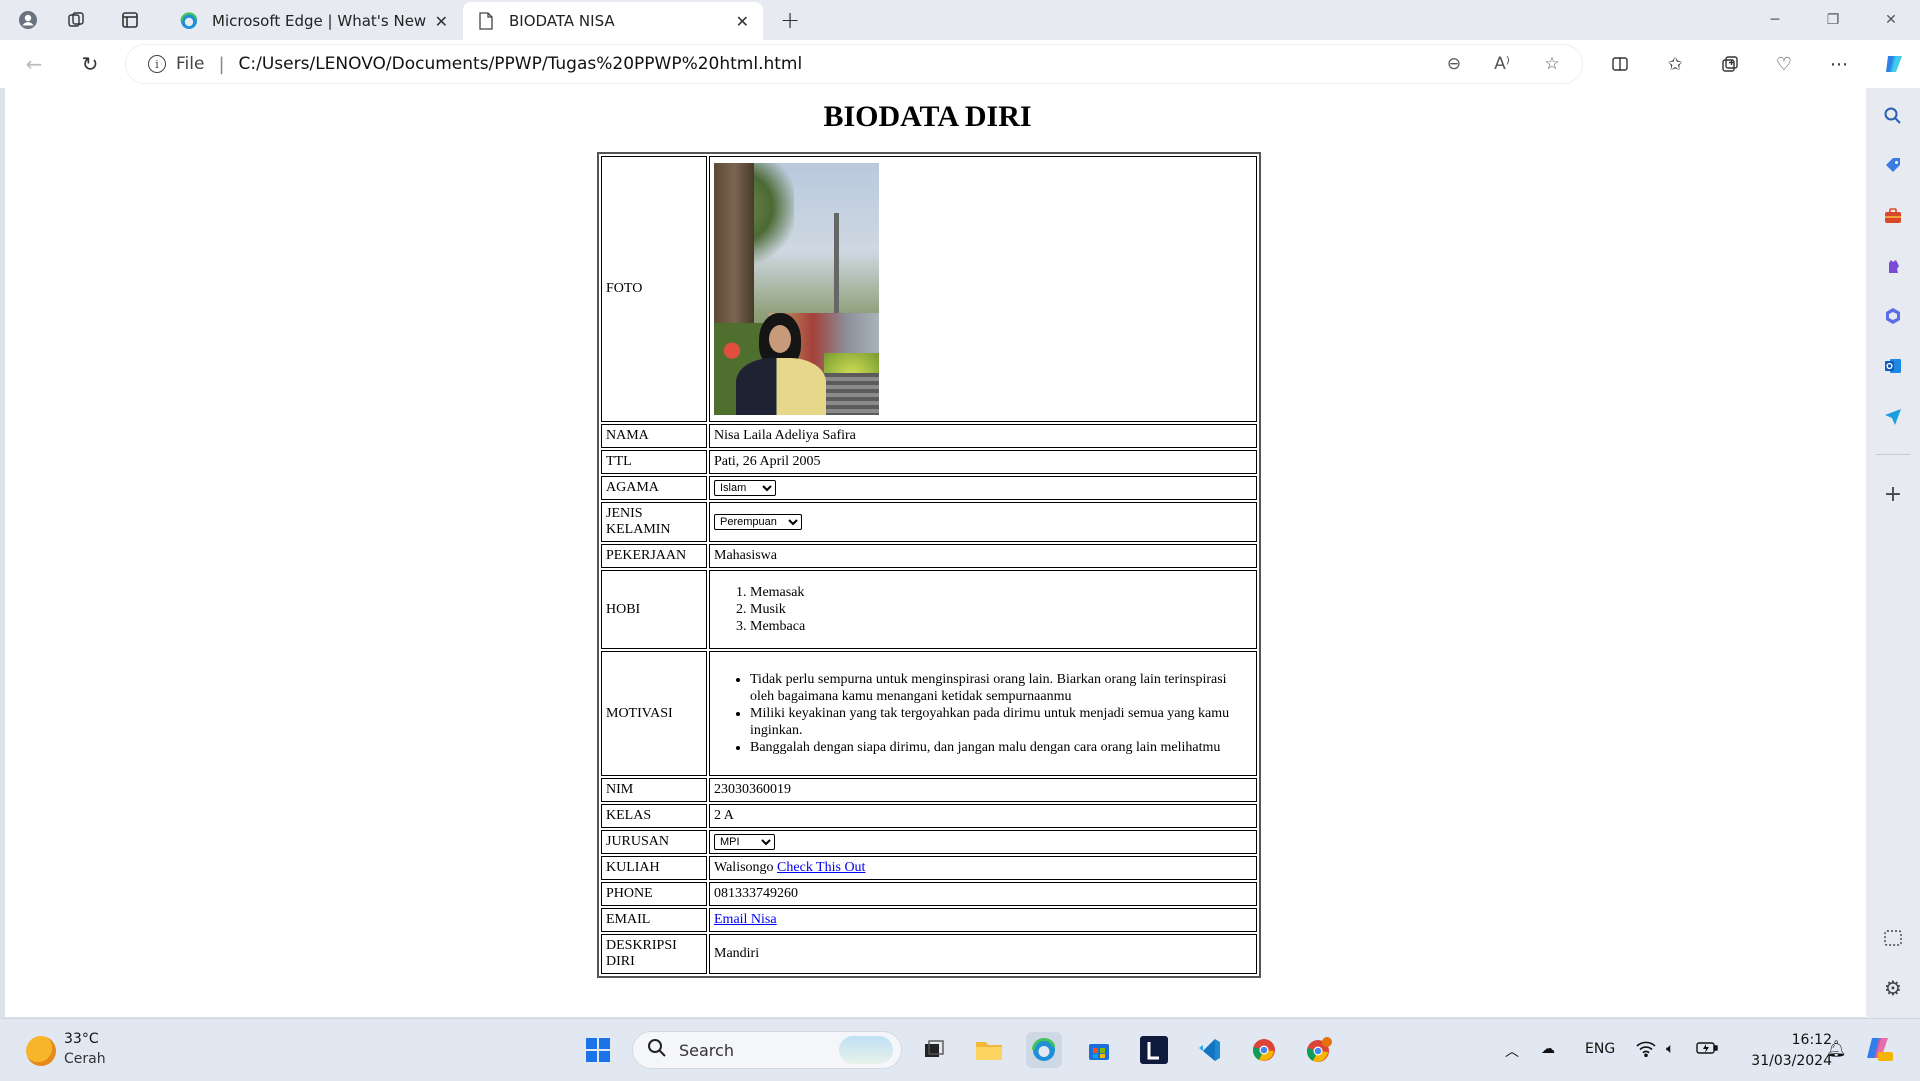  What do you see at coordinates (1512, 1051) in the screenshot?
I see `show-hidden-icons-icon: ︿` at bounding box center [1512, 1051].